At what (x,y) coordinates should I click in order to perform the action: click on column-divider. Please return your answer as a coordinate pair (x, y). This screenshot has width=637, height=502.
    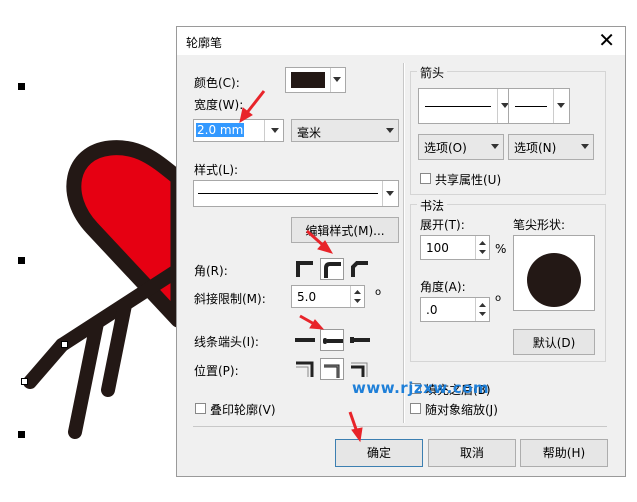
    Looking at the image, I should click on (404, 243).